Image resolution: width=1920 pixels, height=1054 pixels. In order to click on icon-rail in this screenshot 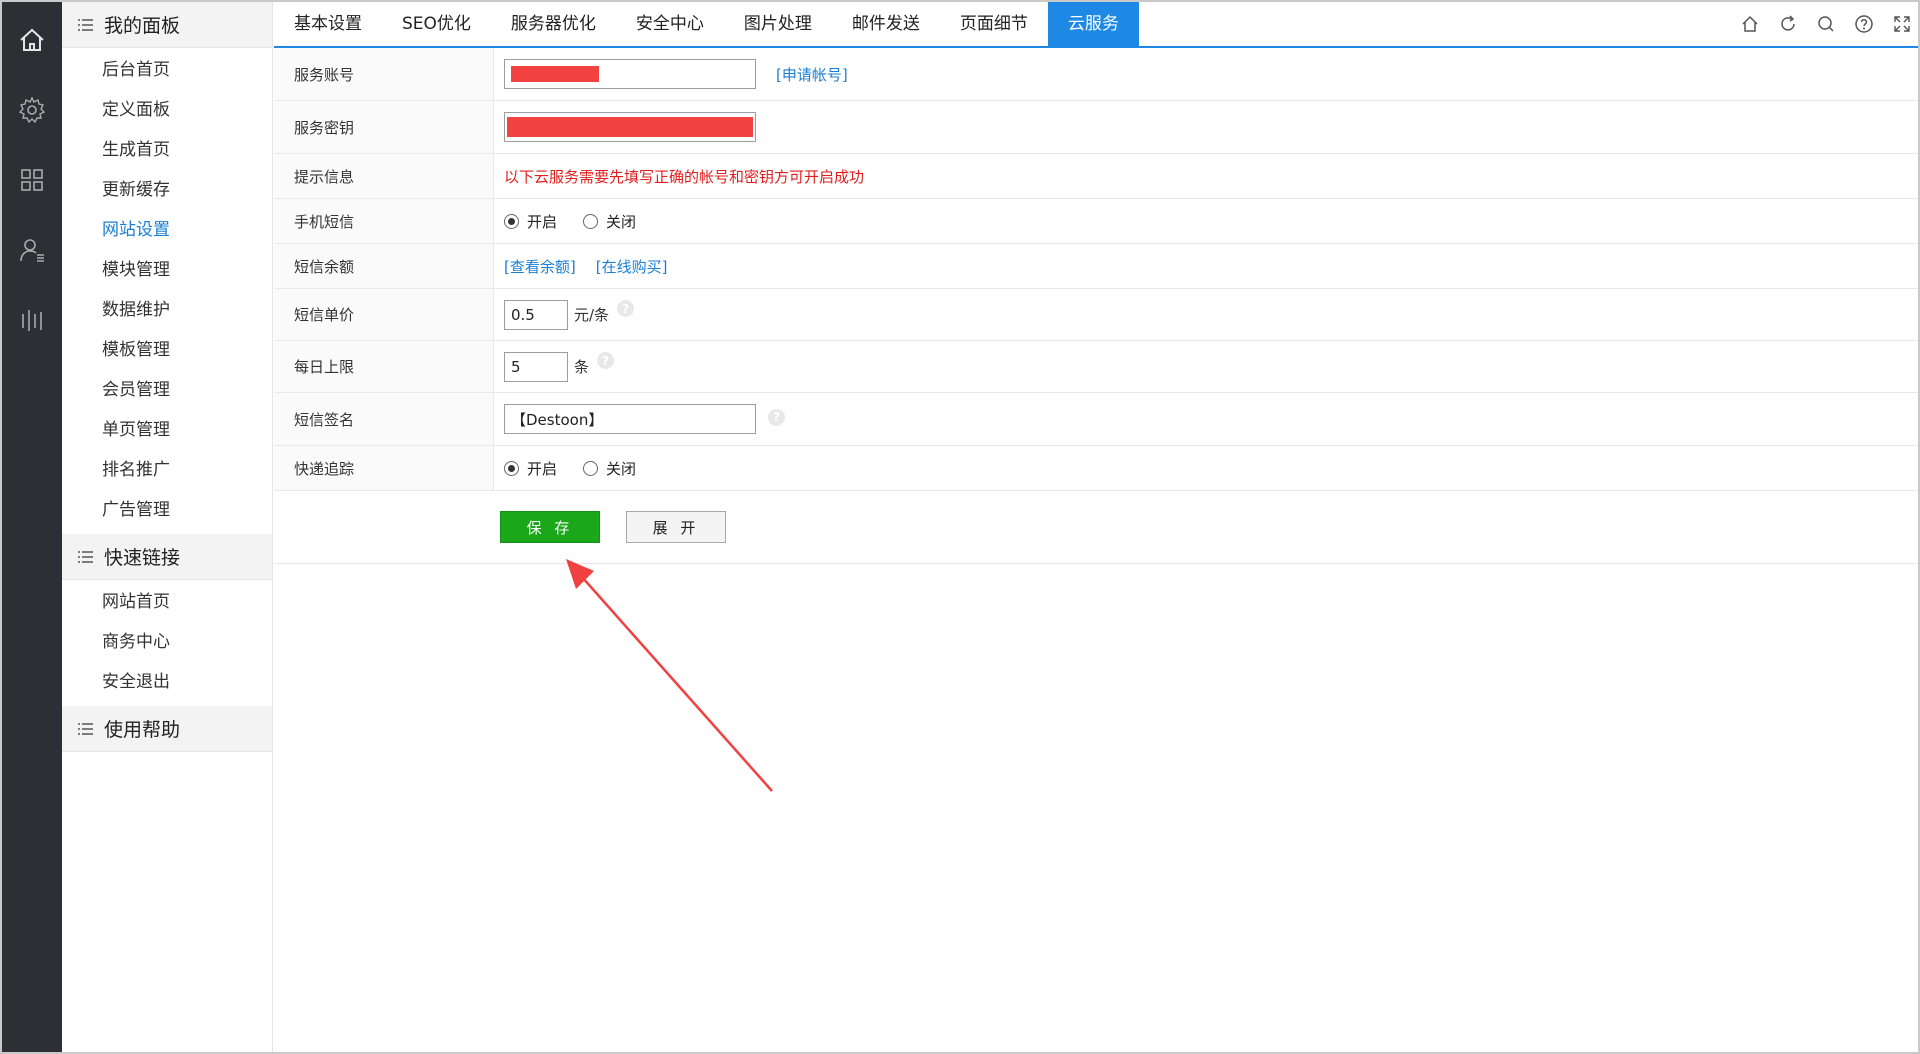, I will do `click(32, 527)`.